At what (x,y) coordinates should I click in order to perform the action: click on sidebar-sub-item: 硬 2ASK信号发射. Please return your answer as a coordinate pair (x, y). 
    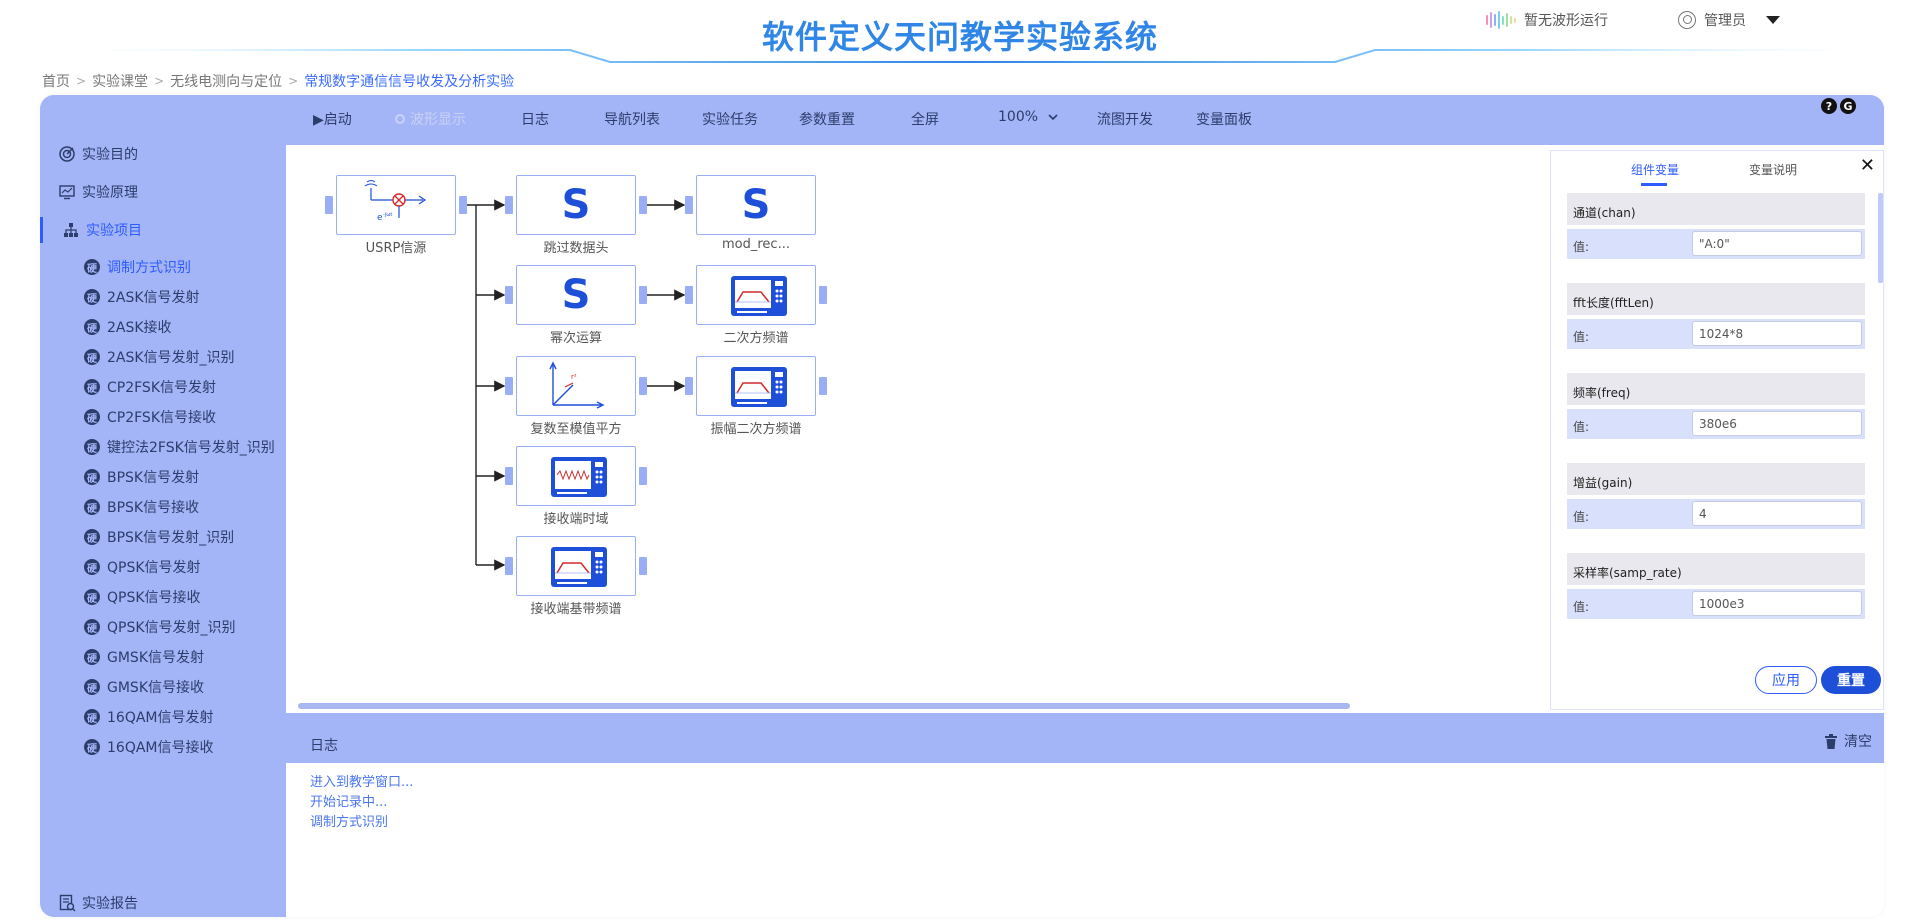
    Looking at the image, I should click on (163, 297).